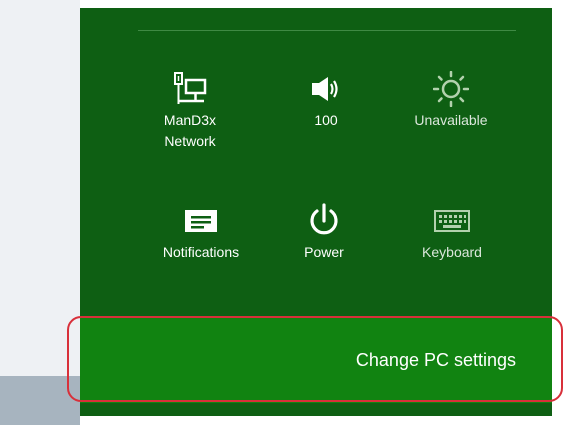 The width and height of the screenshot is (563, 425). I want to click on brightness-label: Unavailable, so click(451, 120).